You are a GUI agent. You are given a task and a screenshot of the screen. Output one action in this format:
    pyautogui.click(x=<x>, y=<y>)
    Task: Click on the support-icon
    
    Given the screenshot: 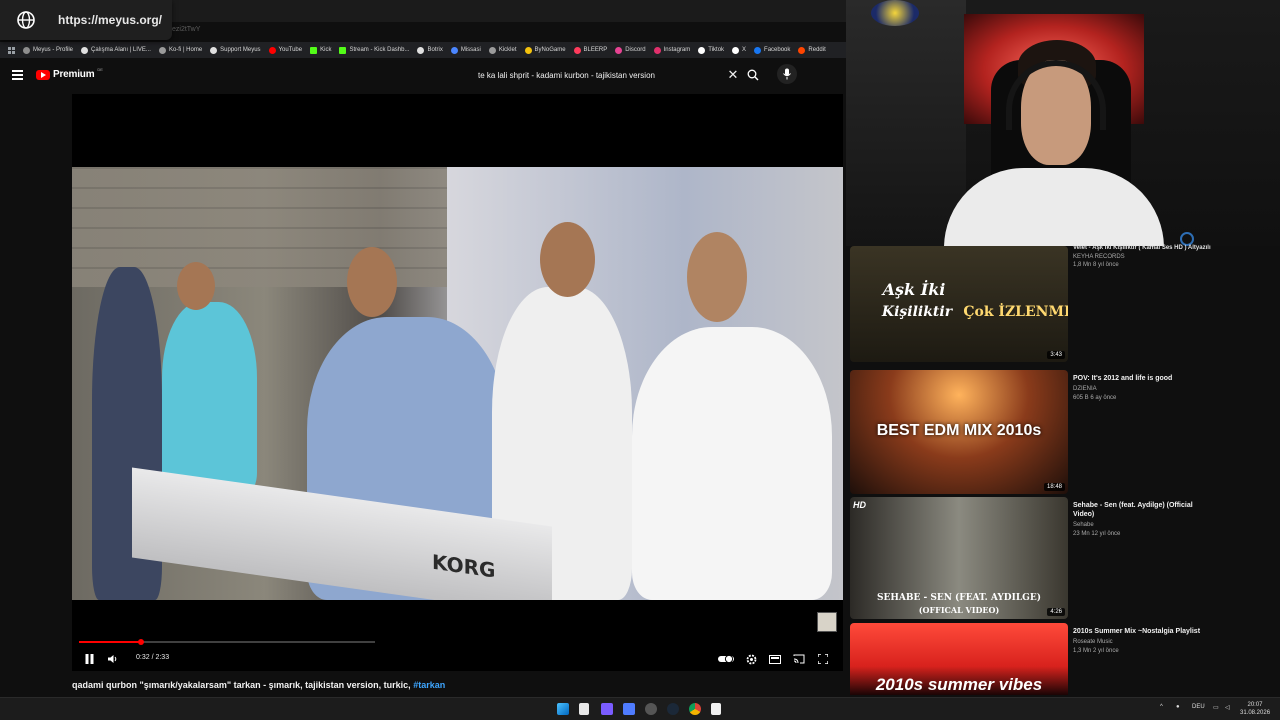 What is the action you would take?
    pyautogui.click(x=214, y=50)
    